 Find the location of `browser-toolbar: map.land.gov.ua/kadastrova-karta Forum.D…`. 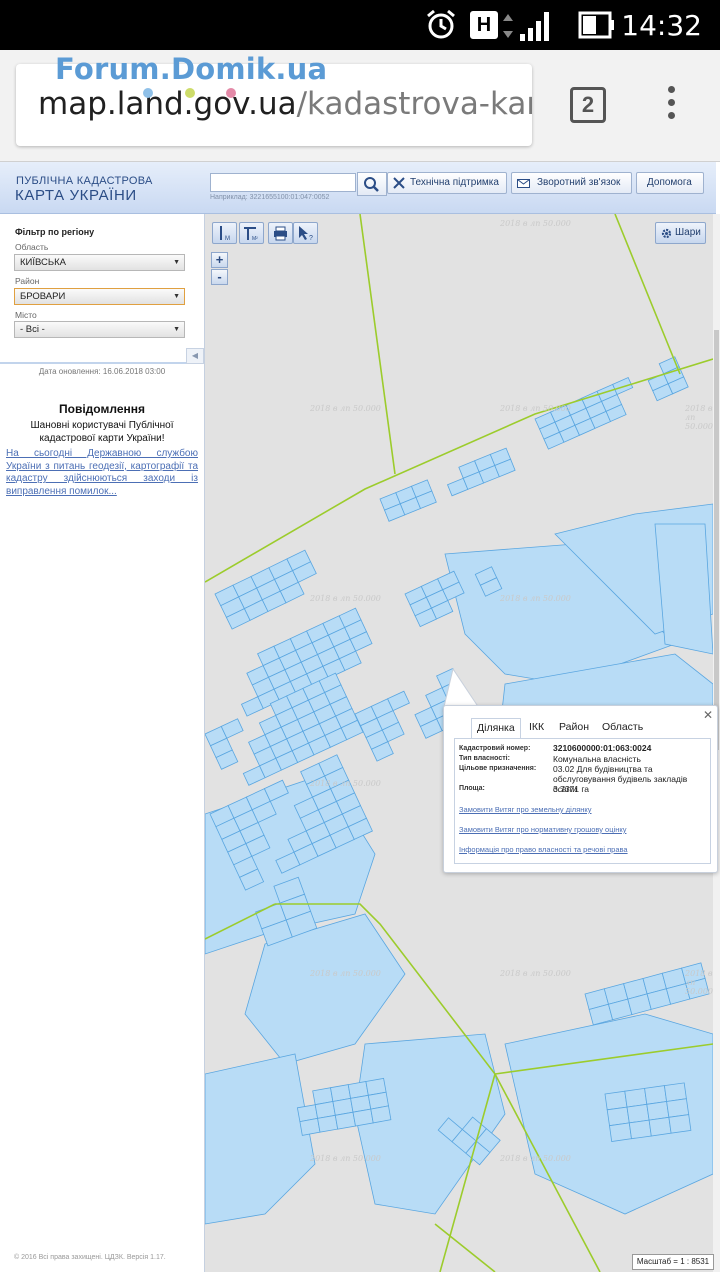

browser-toolbar: map.land.gov.ua/kadastrova-karta Forum.D… is located at coordinates (360, 106).